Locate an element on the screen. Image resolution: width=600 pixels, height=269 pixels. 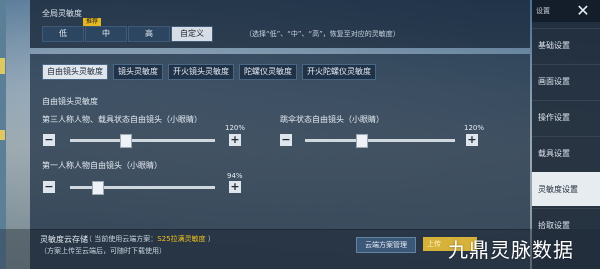
slider-label: 第三人称人物、载具状态自由镜头（小眼睛） is located at coordinates (122, 119).